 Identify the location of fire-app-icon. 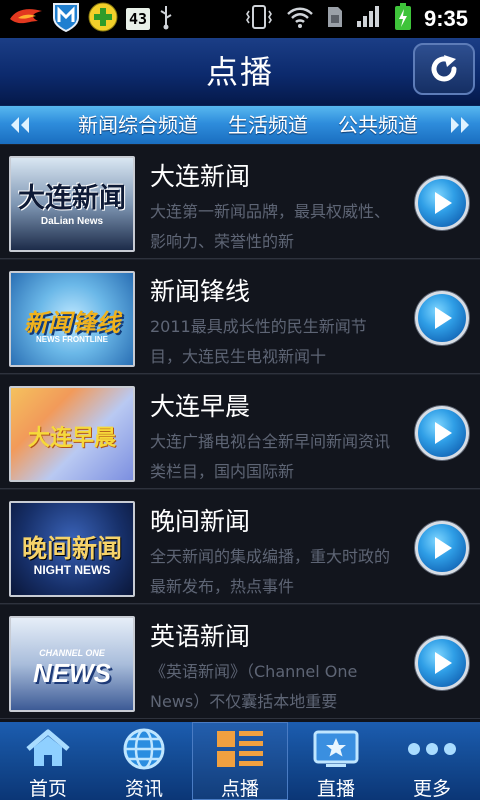
(26, 19).